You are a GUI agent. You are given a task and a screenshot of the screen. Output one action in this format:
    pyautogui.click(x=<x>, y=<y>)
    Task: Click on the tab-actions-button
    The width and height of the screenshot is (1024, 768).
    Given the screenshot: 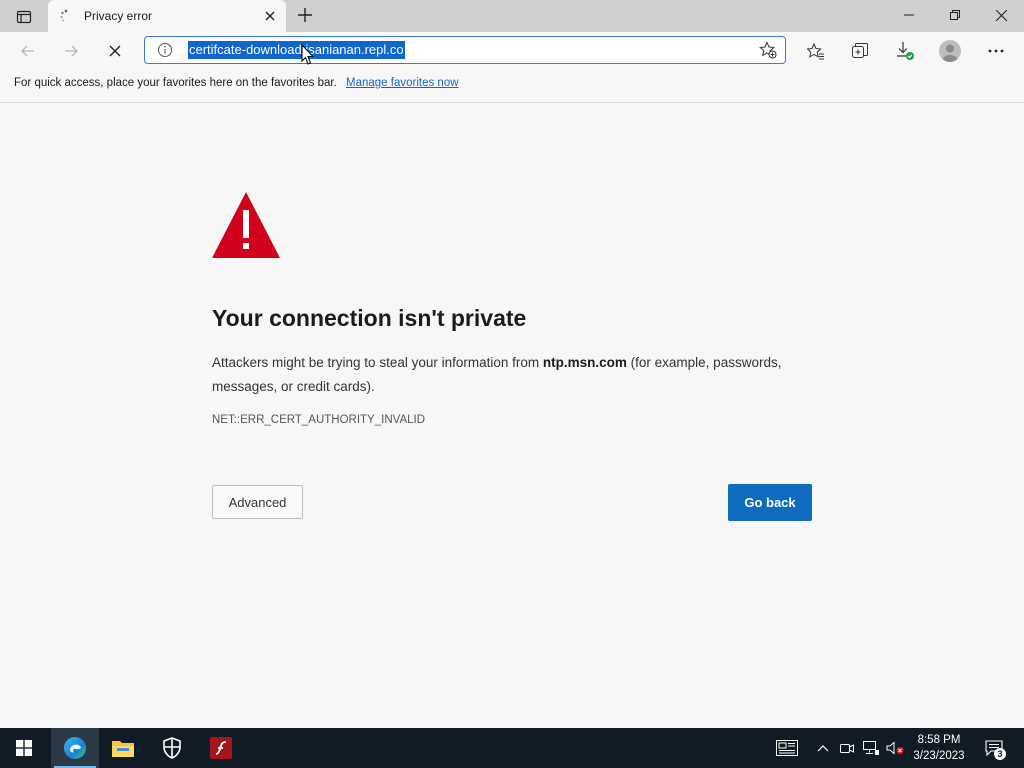 What is the action you would take?
    pyautogui.click(x=24, y=17)
    